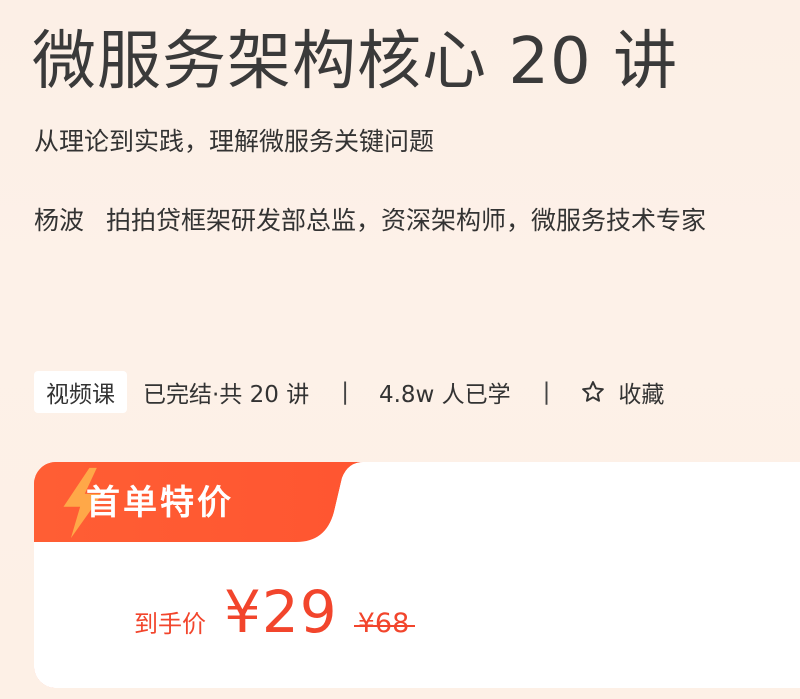  I want to click on favorite-label: 收藏, so click(641, 395).